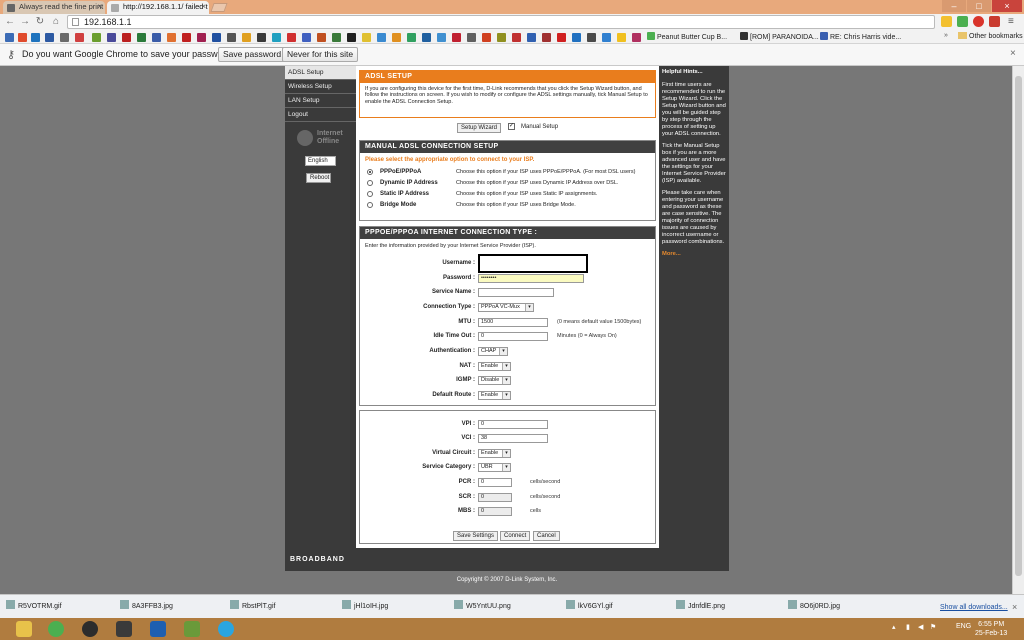 This screenshot has height=640, width=1024. Describe the element at coordinates (90, 629) in the screenshot. I see `spotify-icon` at that location.